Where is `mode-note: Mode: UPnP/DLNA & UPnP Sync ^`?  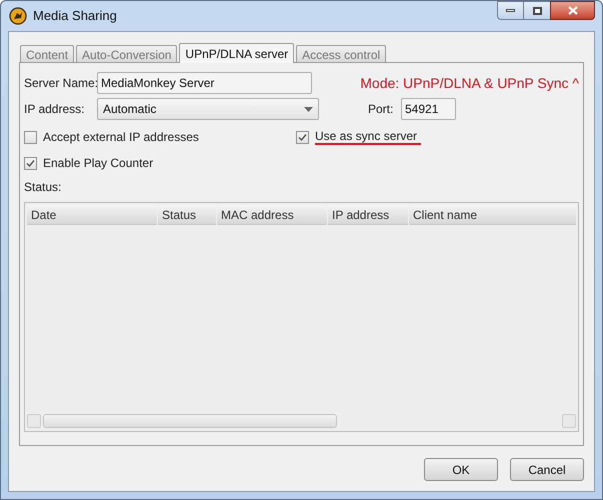 mode-note: Mode: UPnP/DLNA & UPnP Sync ^ is located at coordinates (469, 83).